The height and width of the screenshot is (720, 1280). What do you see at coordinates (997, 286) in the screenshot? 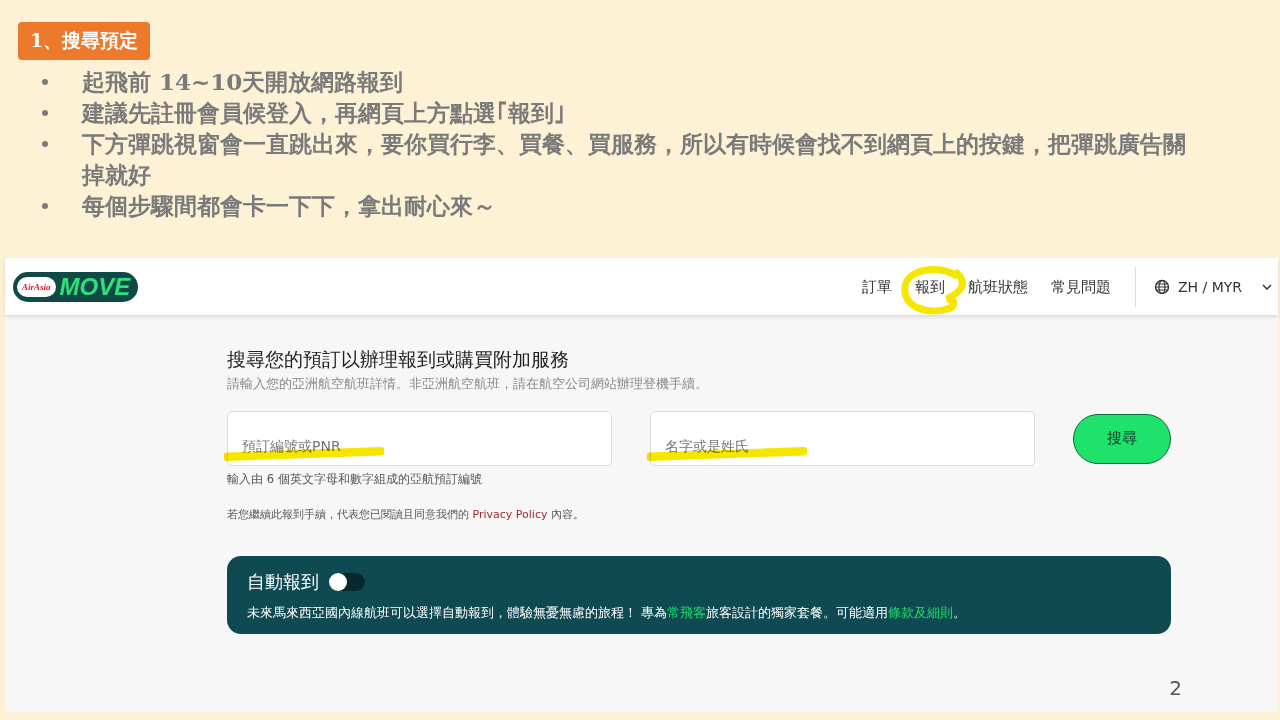
I see `nav-link: 航班狀態` at bounding box center [997, 286].